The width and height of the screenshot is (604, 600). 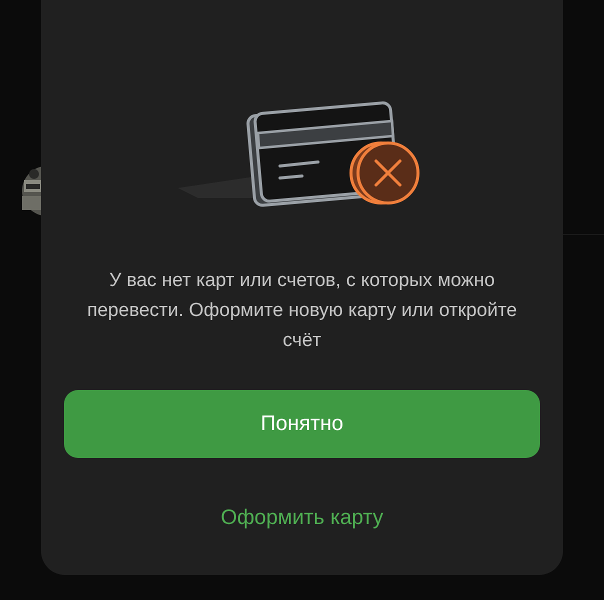 What do you see at coordinates (302, 424) in the screenshot?
I see `understood-button: Понятно` at bounding box center [302, 424].